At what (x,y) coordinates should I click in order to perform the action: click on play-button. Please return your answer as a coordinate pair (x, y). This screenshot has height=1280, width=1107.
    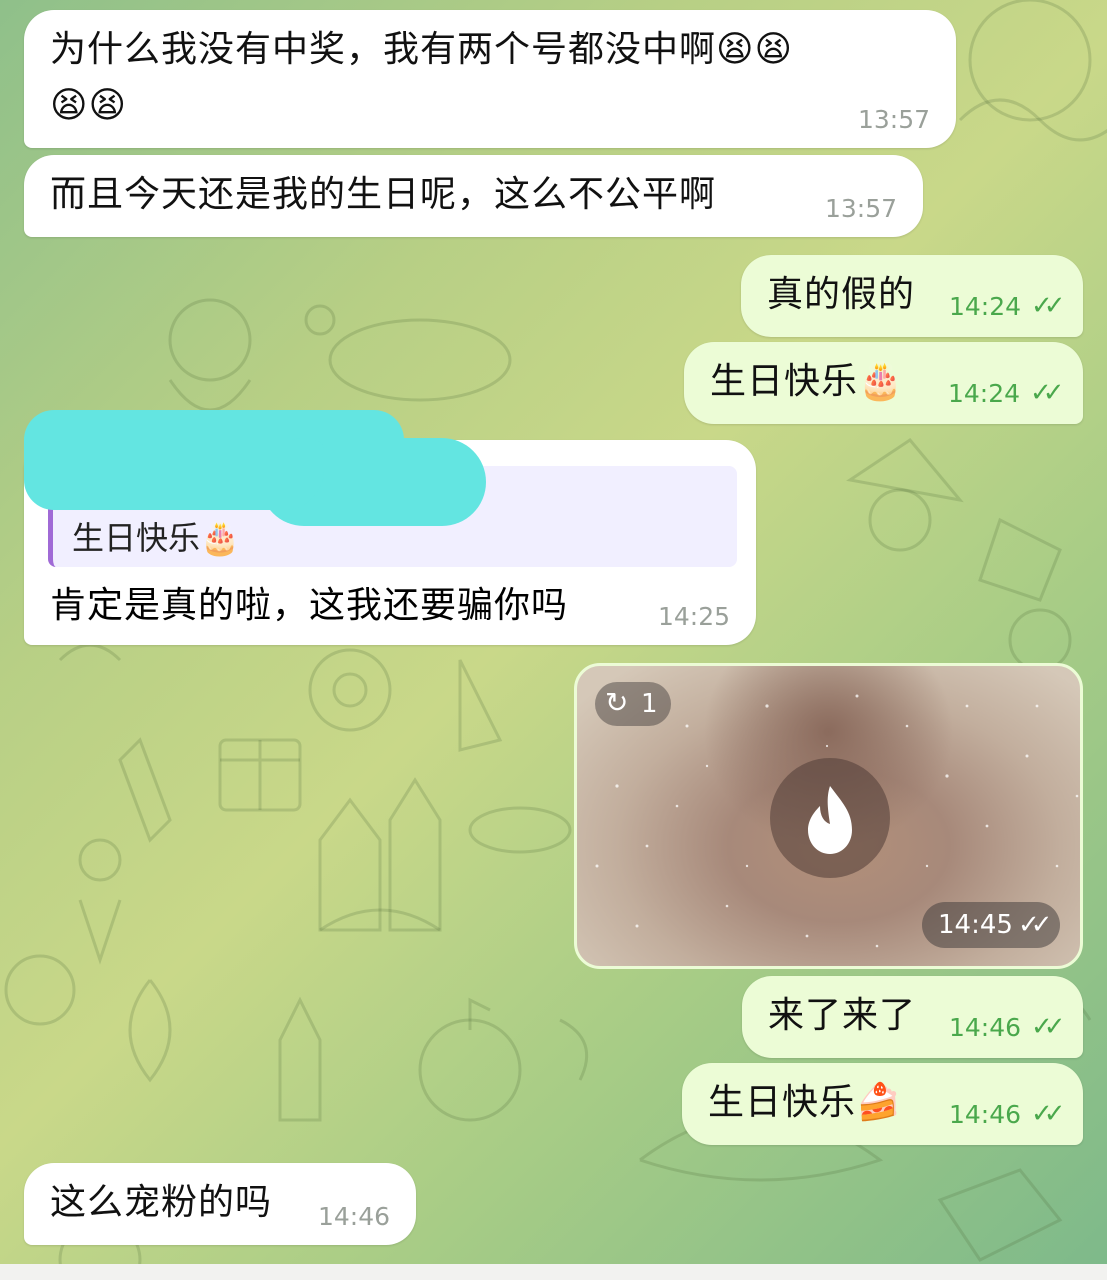
    Looking at the image, I should click on (830, 818).